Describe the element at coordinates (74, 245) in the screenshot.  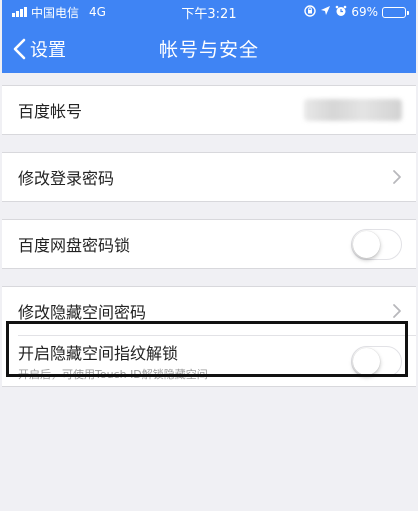
I see `netdisk-lock-label: 百度网盘密码锁` at that location.